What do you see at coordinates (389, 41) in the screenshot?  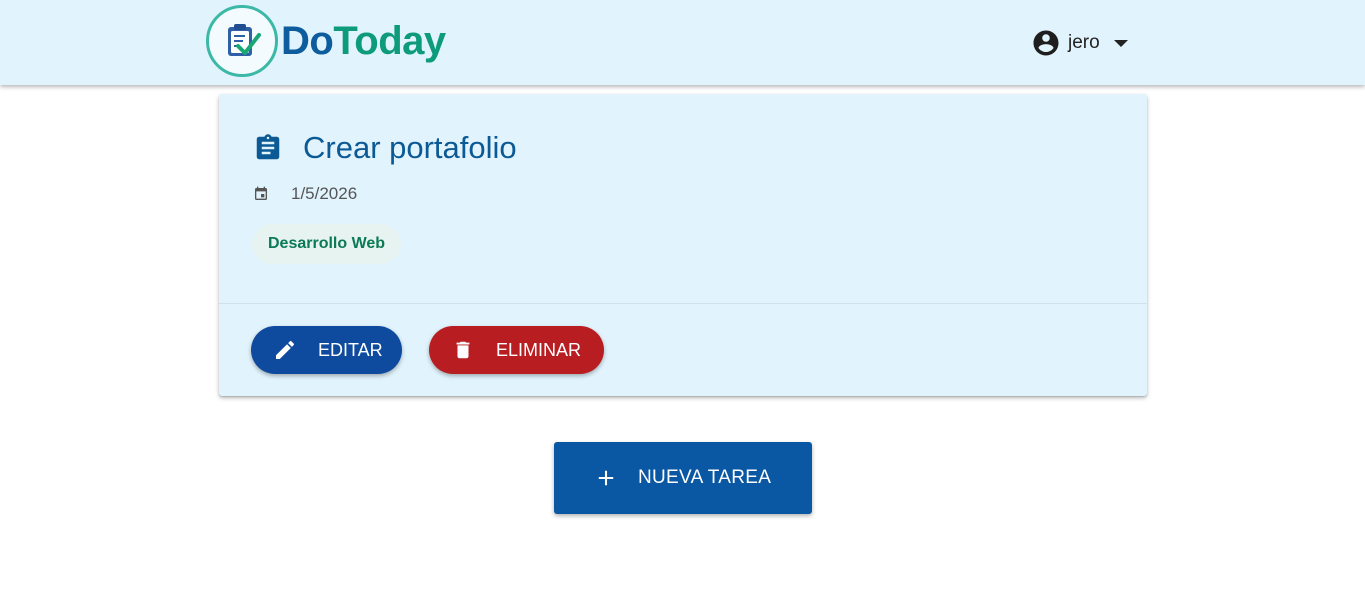 I see `brand-part-today: Today` at bounding box center [389, 41].